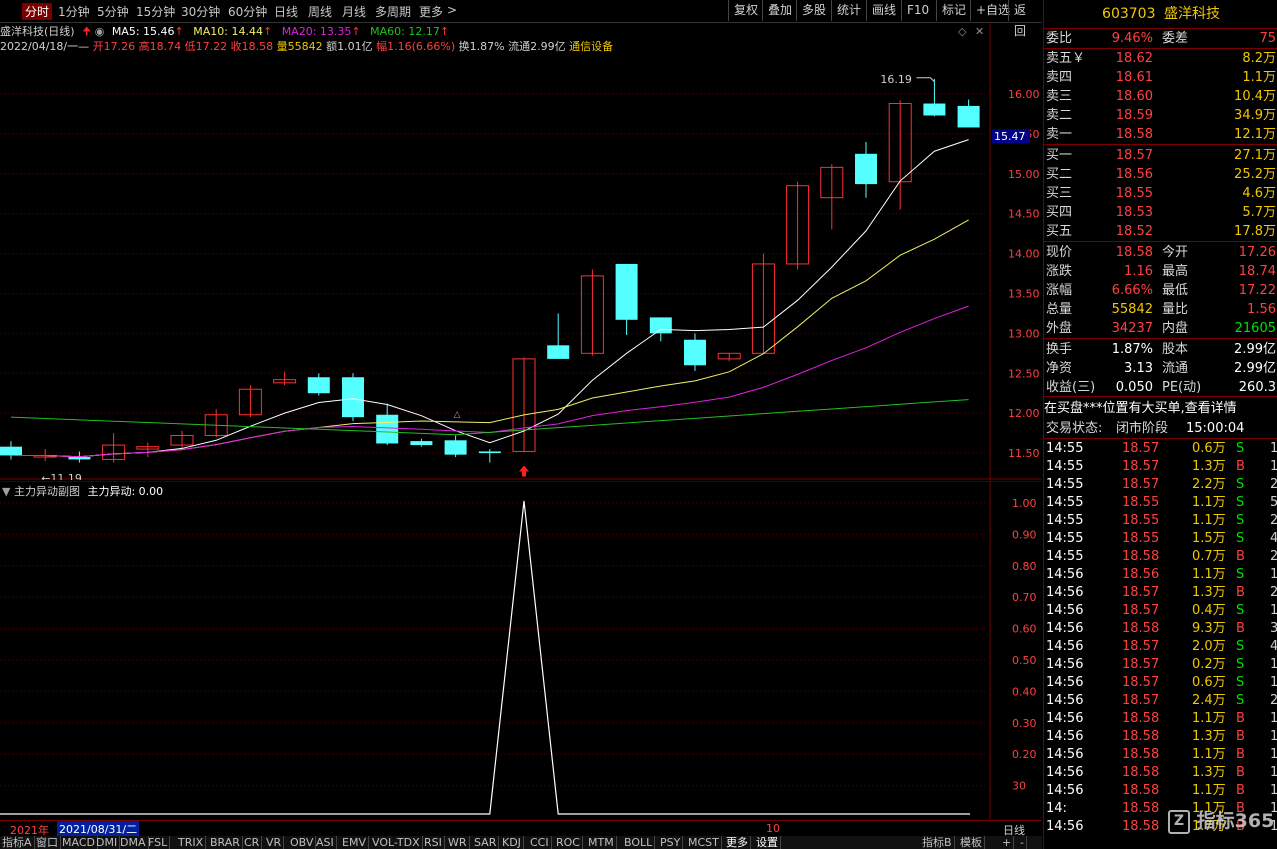 The width and height of the screenshot is (1277, 849). Describe the element at coordinates (537, 46) in the screenshot. I see `info-float: 流通2.99亿` at that location.